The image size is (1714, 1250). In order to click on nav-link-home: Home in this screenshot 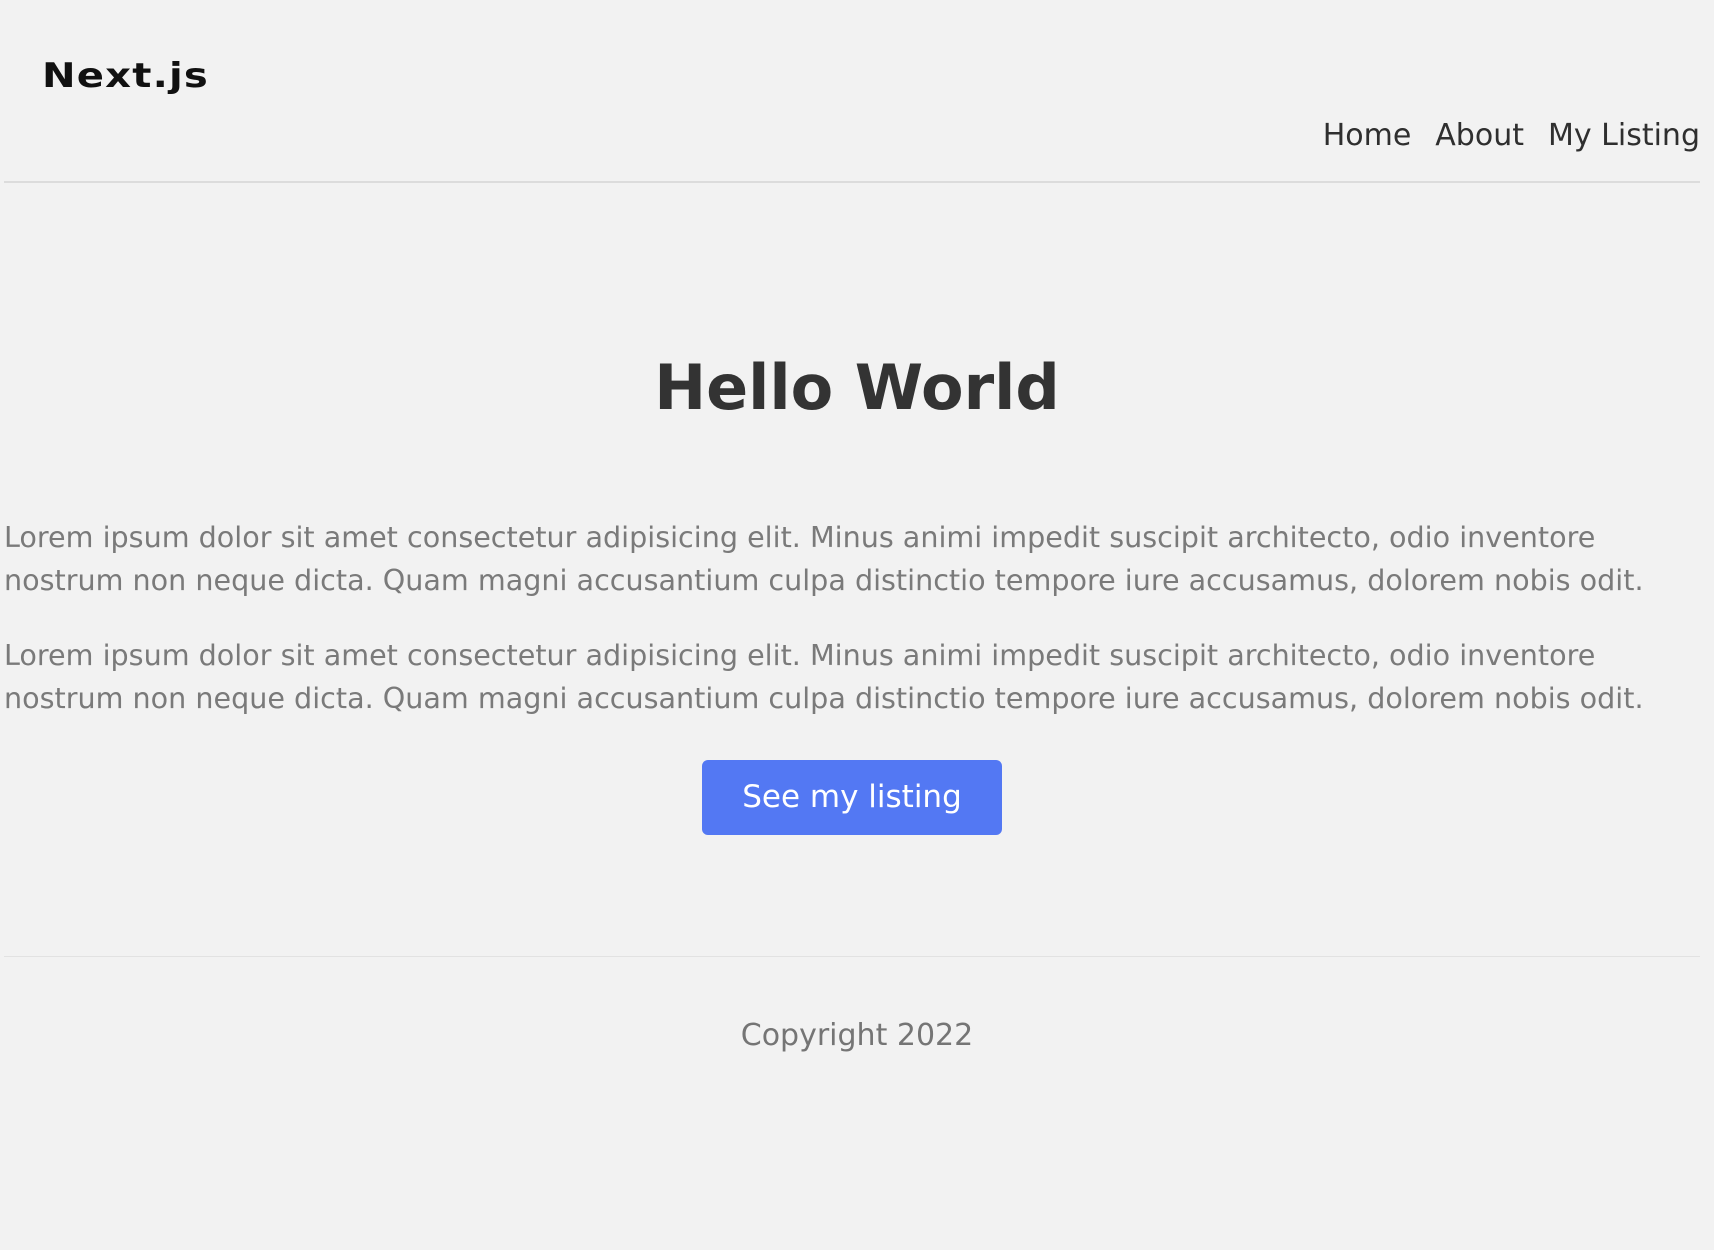, I will do `click(1367, 135)`.